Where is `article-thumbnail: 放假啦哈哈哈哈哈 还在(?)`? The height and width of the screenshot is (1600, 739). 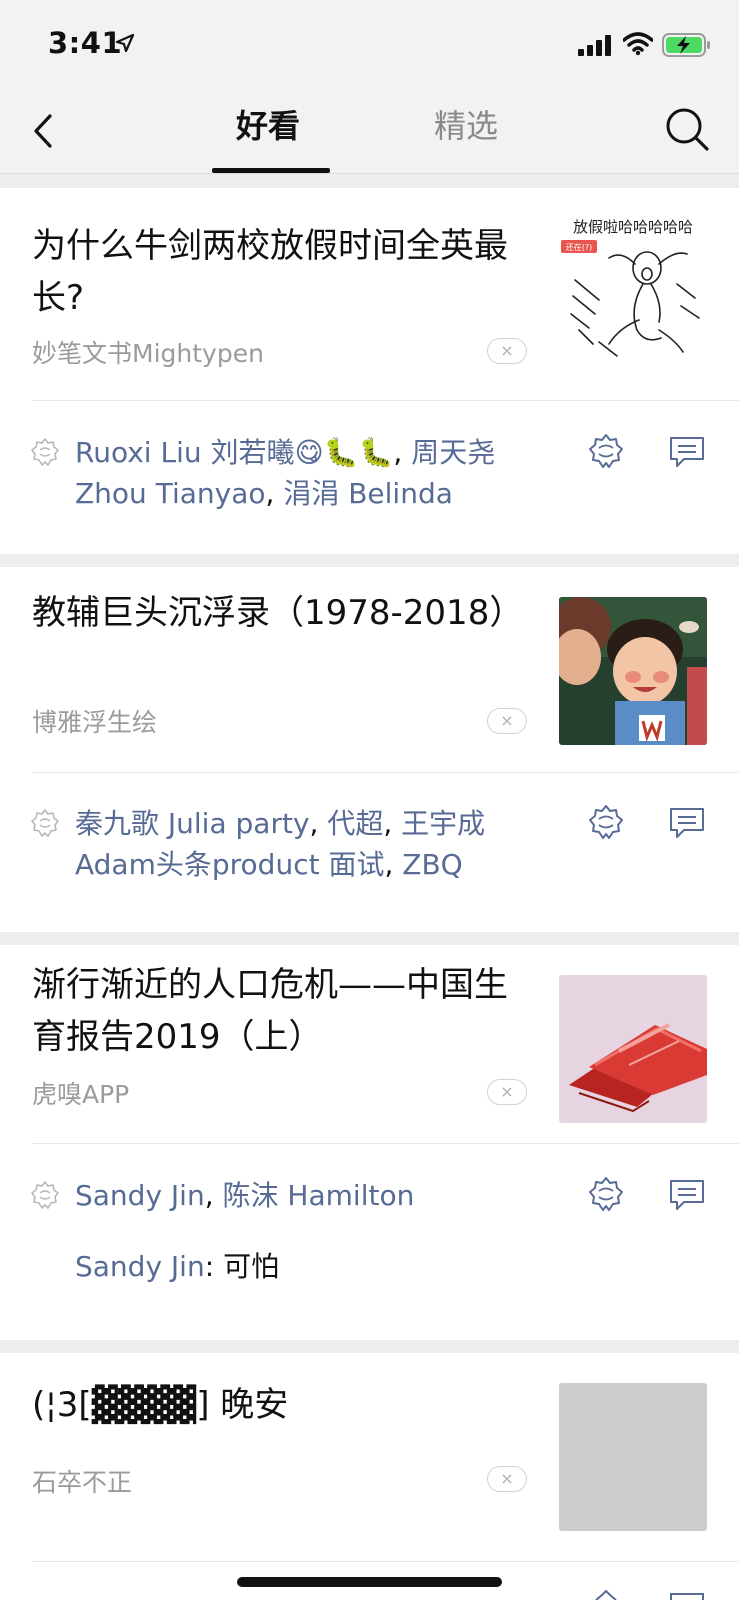 article-thumbnail: 放假啦哈哈哈哈哈 还在(?) is located at coordinates (633, 284).